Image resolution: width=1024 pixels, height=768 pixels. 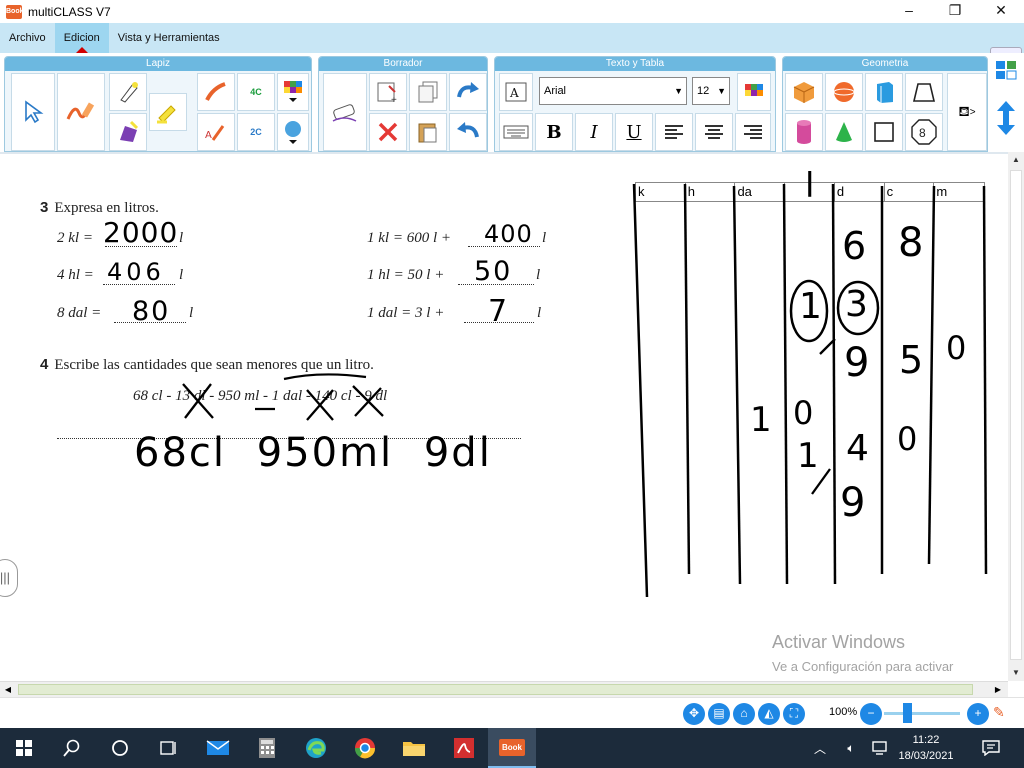 I want to click on abc-pen-tool: A, so click(x=216, y=132).